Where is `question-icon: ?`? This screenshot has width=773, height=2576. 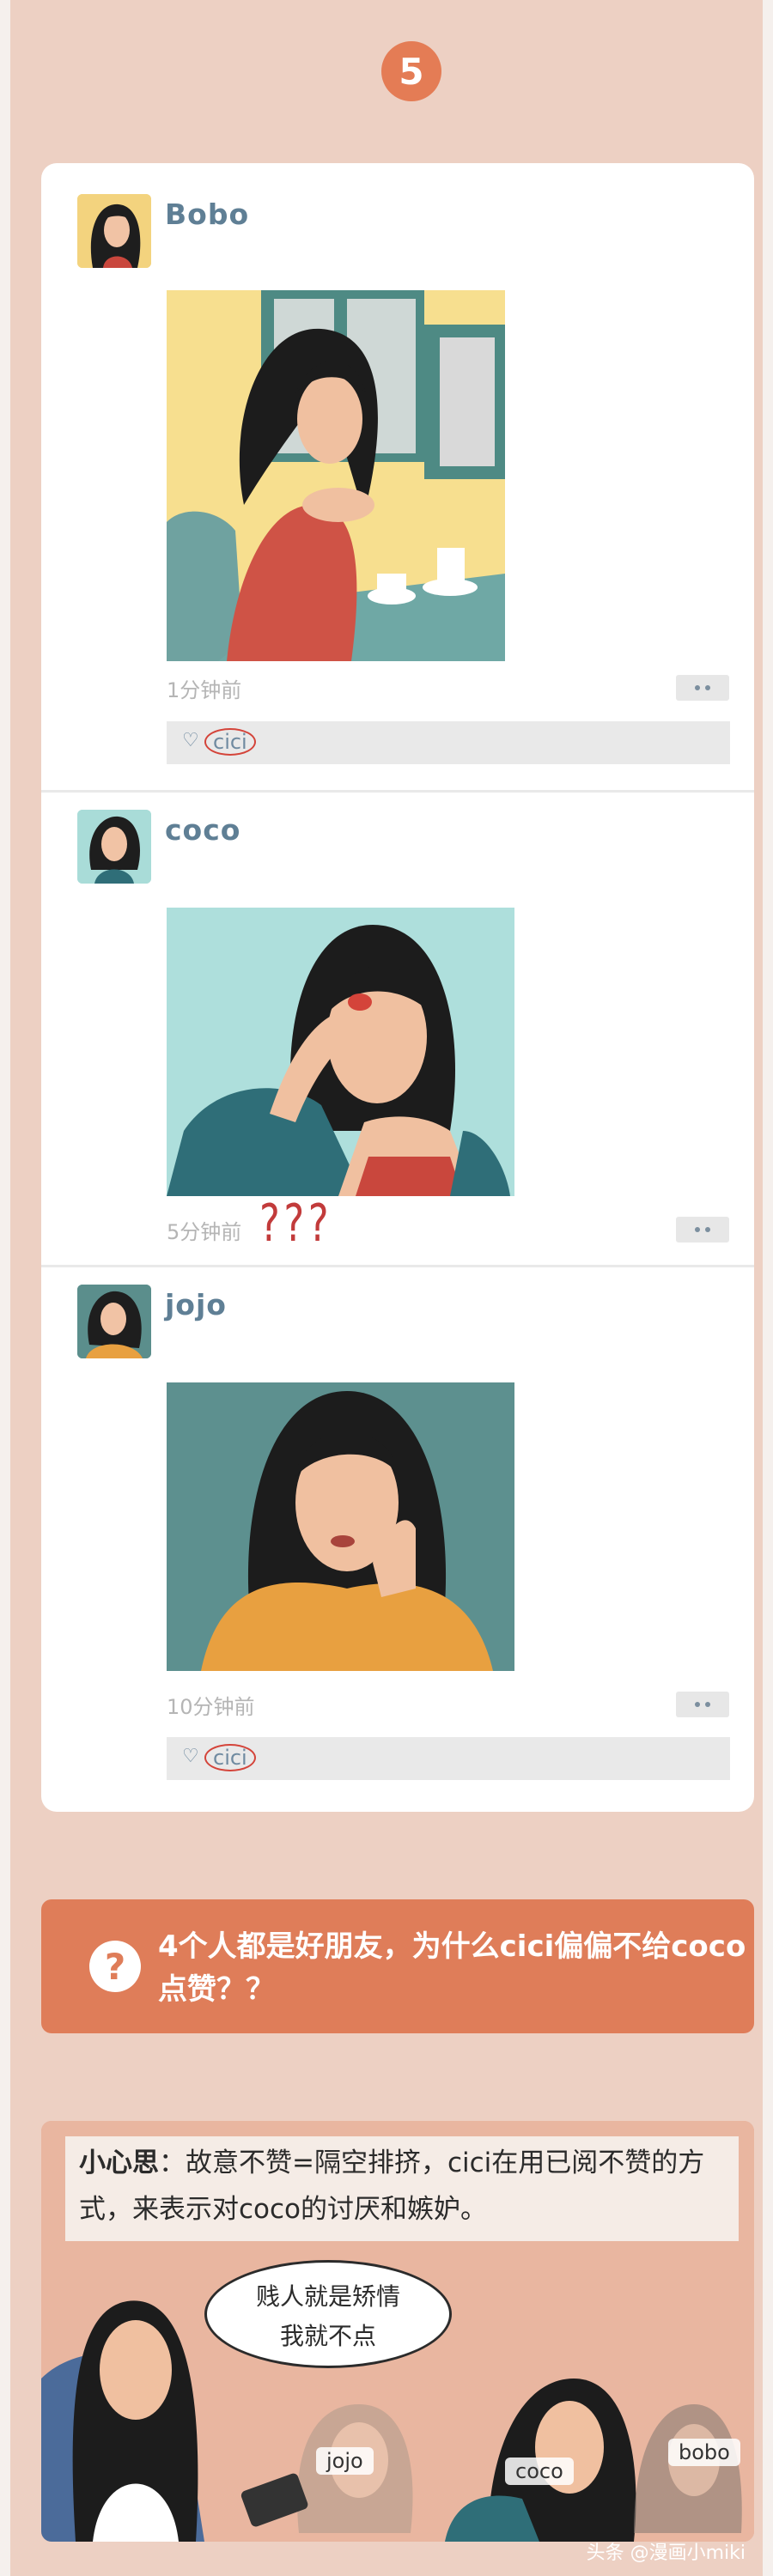 question-icon: ? is located at coordinates (115, 1967).